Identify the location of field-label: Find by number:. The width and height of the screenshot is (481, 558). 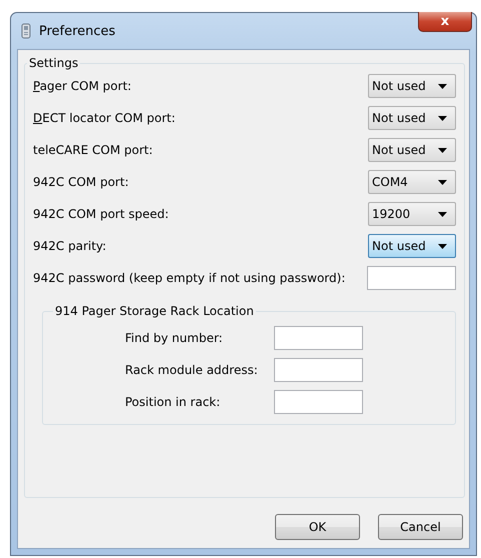
(174, 338).